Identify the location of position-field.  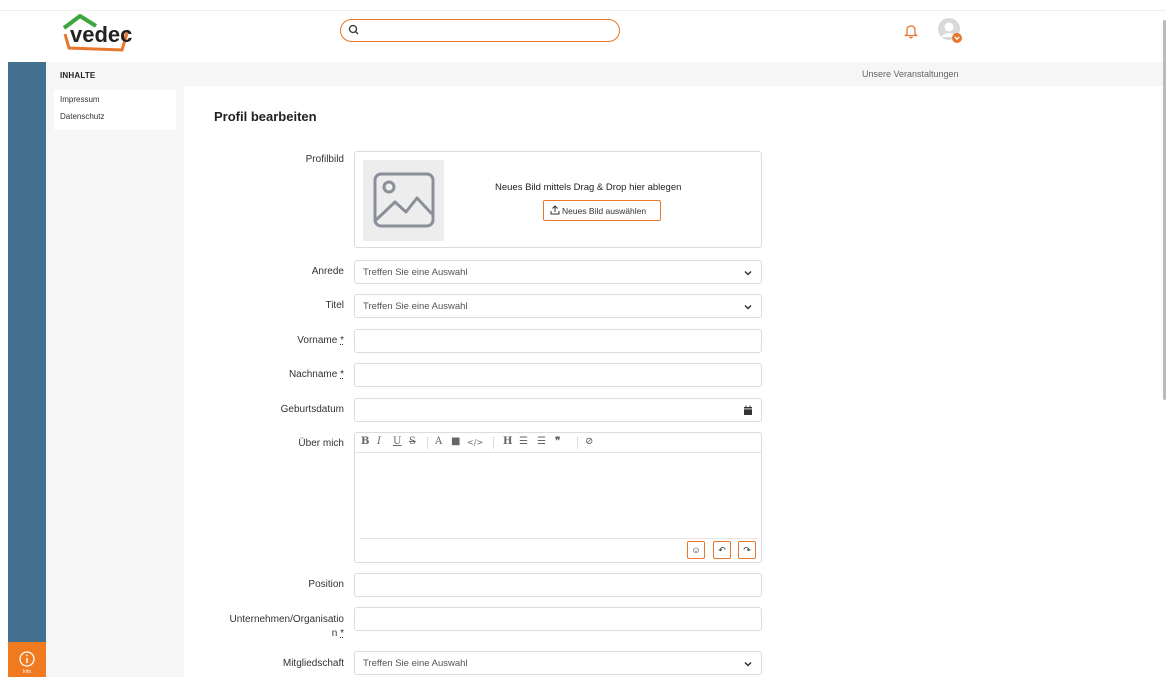
(558, 585).